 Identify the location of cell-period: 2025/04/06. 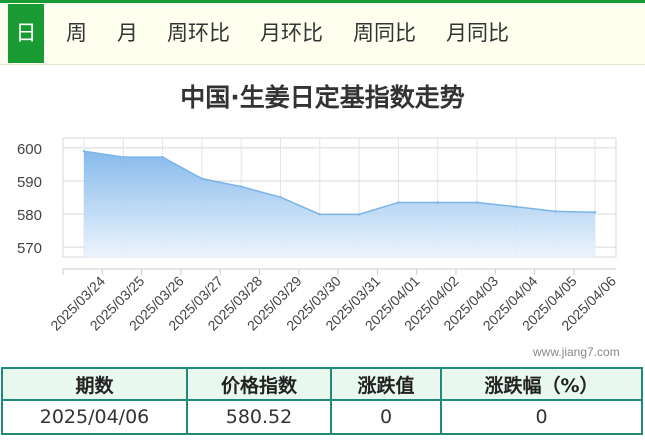
(94, 417).